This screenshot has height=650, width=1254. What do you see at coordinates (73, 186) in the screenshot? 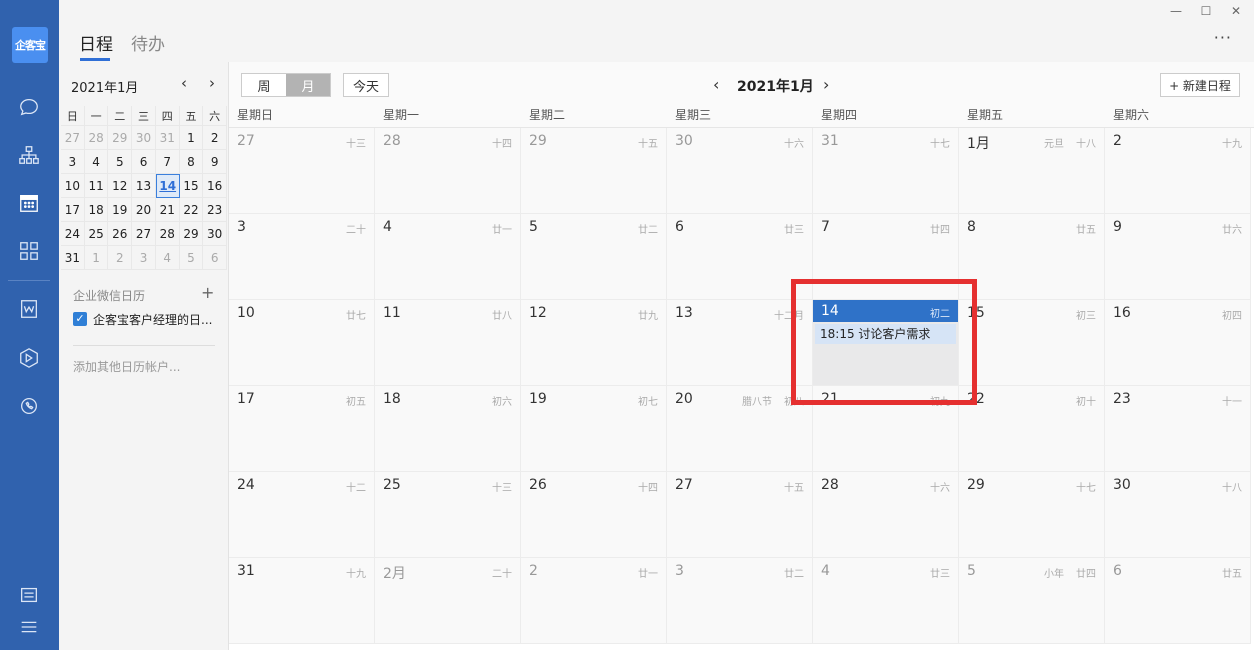
I see `mini-day: 10` at bounding box center [73, 186].